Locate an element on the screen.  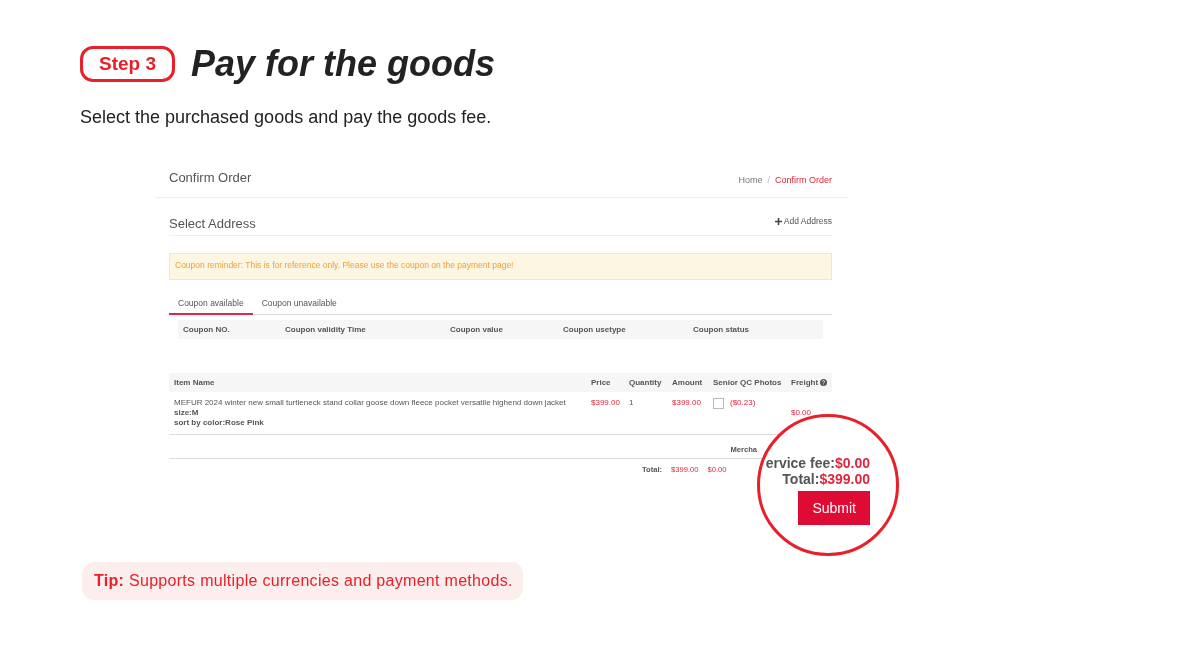
section-title: Select Address is located at coordinates (212, 223).